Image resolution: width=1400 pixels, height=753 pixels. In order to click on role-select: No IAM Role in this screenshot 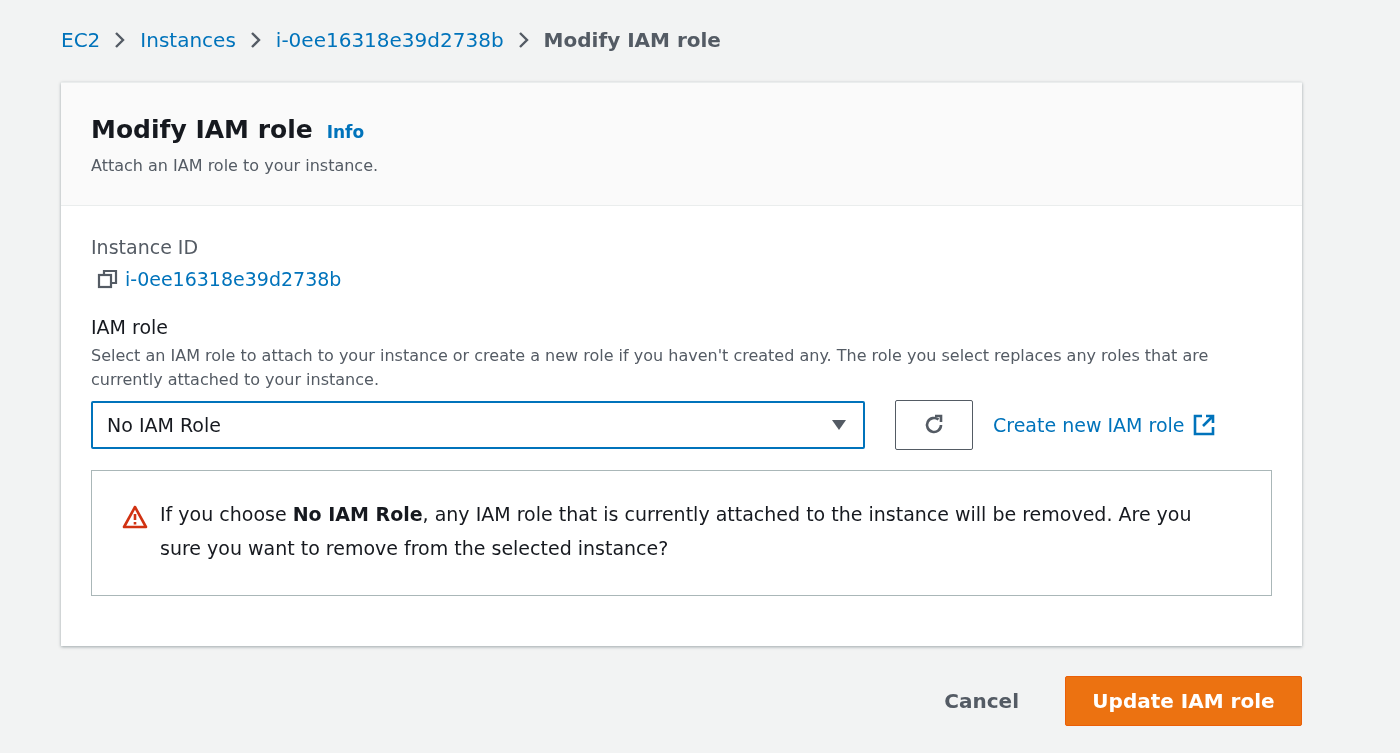, I will do `click(478, 425)`.